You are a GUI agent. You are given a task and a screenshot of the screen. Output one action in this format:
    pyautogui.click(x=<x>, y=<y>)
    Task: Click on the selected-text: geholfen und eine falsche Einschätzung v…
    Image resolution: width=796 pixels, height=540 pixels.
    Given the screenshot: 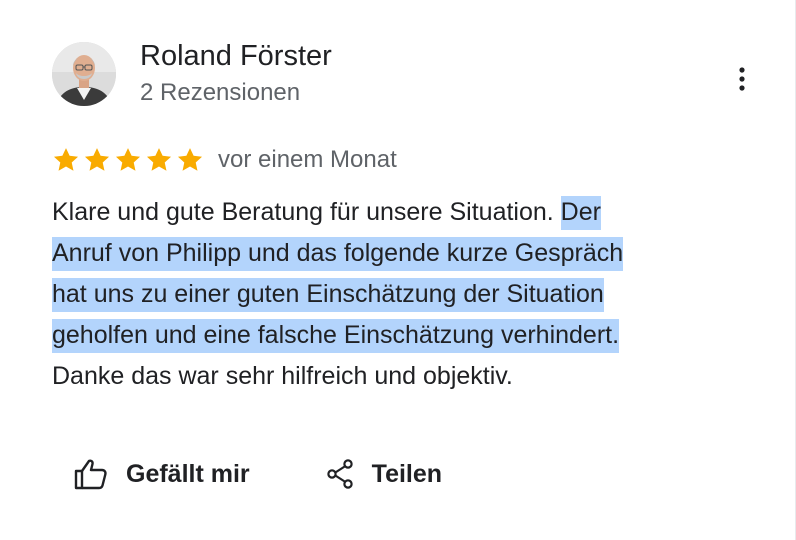 What is the action you would take?
    pyautogui.click(x=336, y=336)
    